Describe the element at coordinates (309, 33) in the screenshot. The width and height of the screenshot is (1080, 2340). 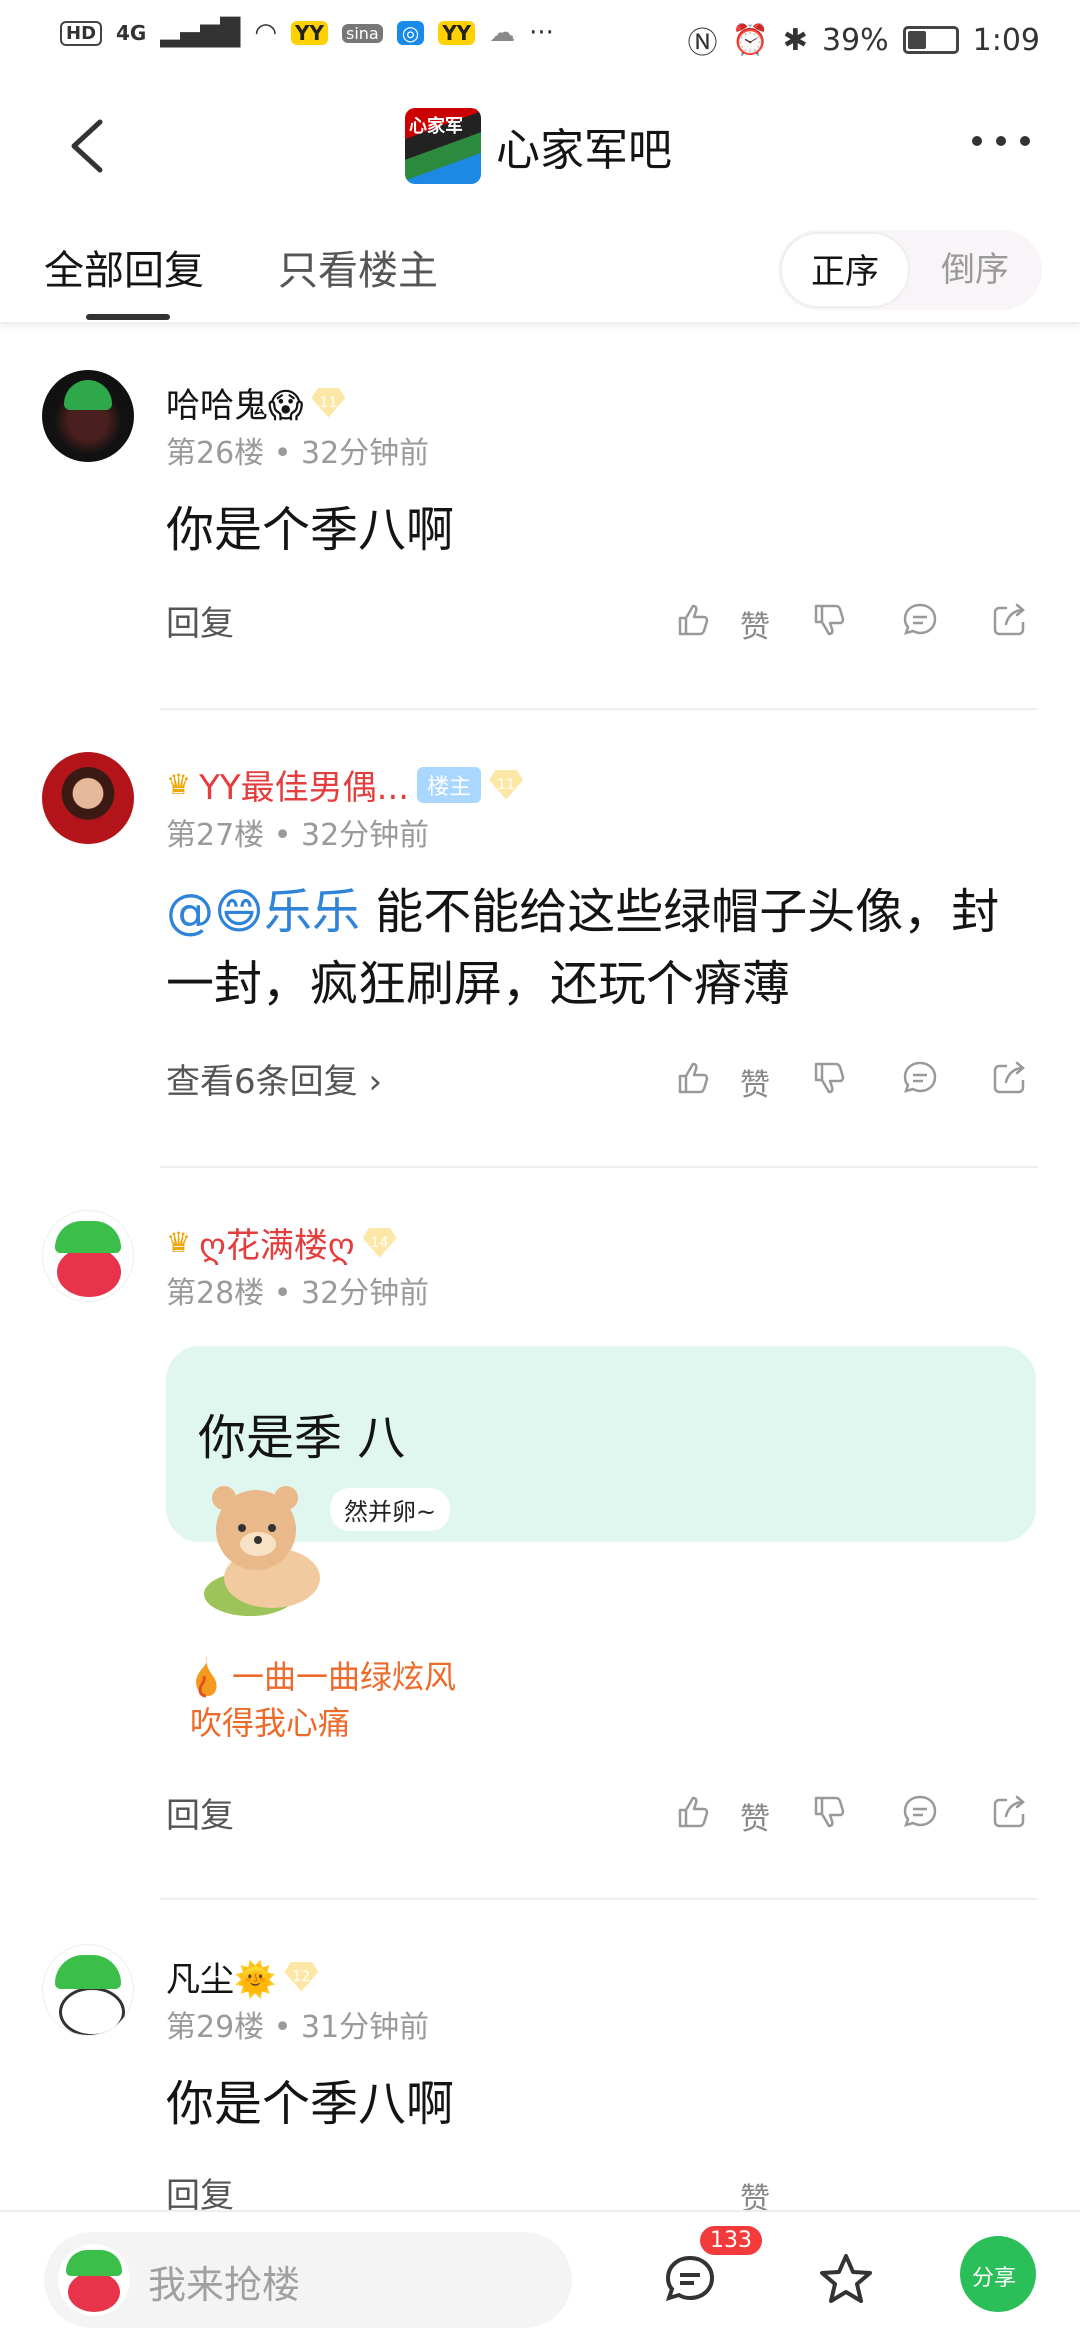
I see `yy-app-icon: YY` at that location.